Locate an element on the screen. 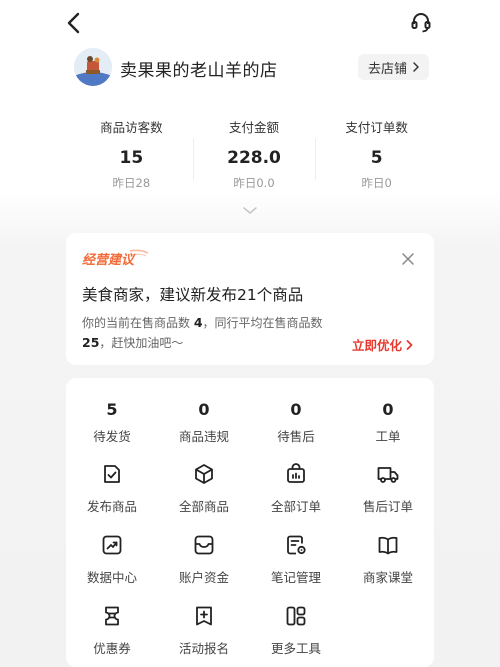 Image resolution: width=500 pixels, height=667 pixels. stat-label: 支付金额 is located at coordinates (254, 127).